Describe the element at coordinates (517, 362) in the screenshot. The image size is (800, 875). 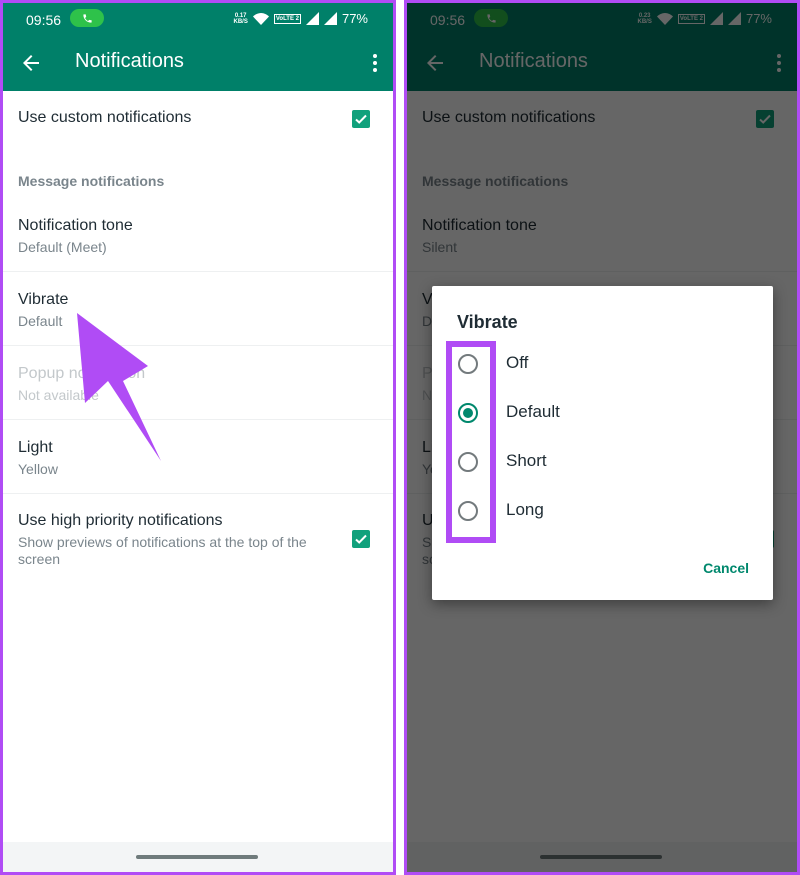
I see `option-label: Off` at that location.